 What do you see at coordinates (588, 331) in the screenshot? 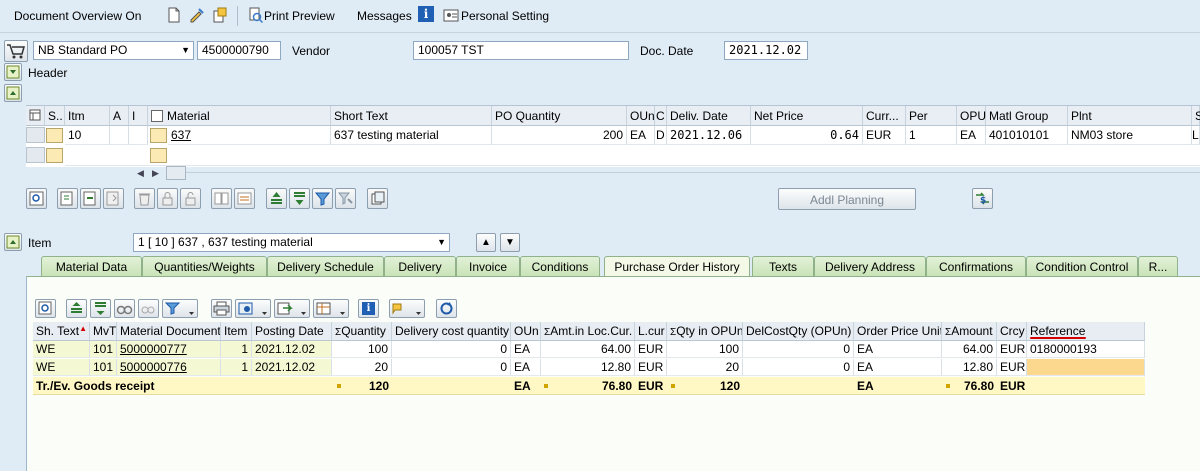
I see `hist-col-amt-loc-cur: ΣAmt.in Loc.Cur.` at bounding box center [588, 331].